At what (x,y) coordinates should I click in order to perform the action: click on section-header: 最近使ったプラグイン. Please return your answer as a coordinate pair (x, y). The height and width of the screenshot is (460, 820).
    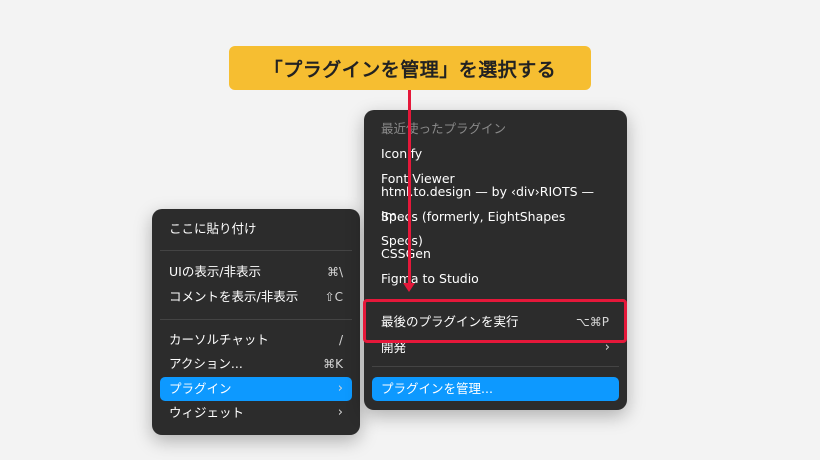
    Looking at the image, I should click on (444, 128).